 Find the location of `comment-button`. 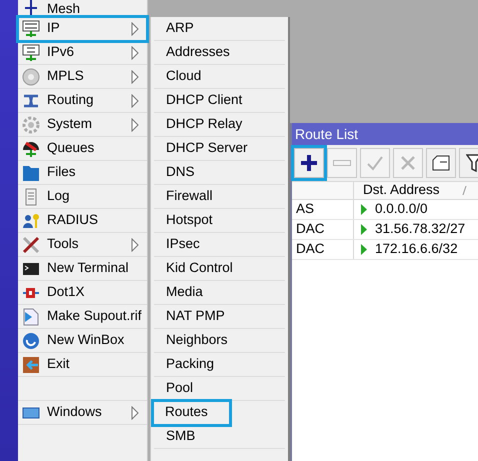

comment-button is located at coordinates (441, 163).